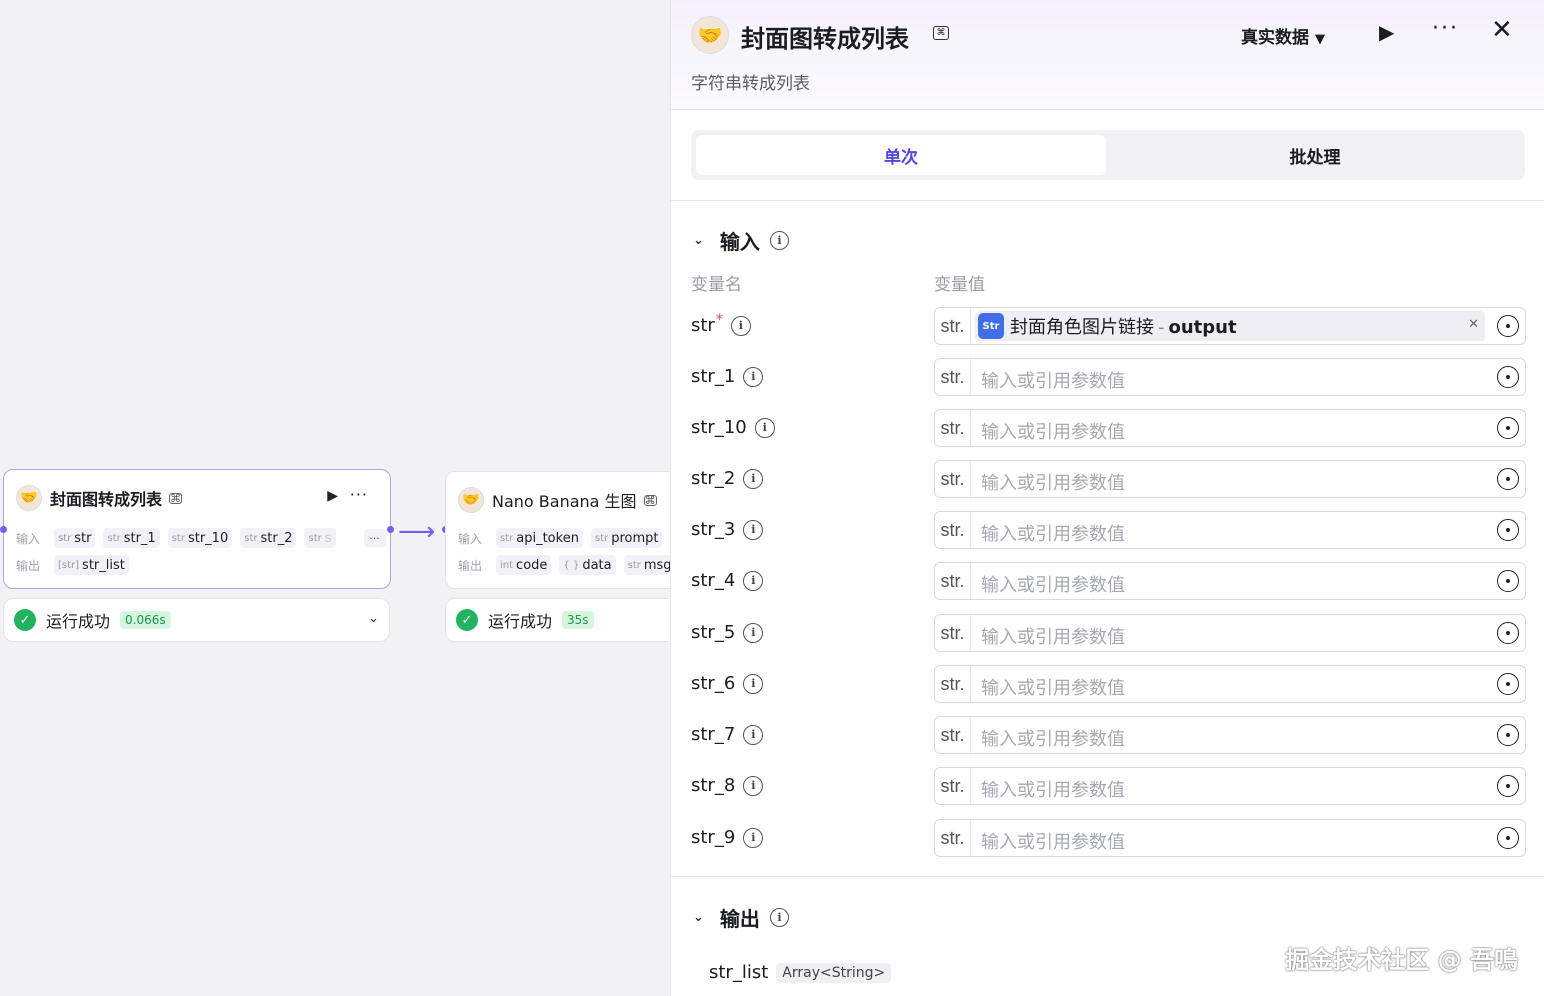 This screenshot has width=1544, height=996. I want to click on node-header: 🤝 Nano Banana 生图 ⌘, so click(564, 500).